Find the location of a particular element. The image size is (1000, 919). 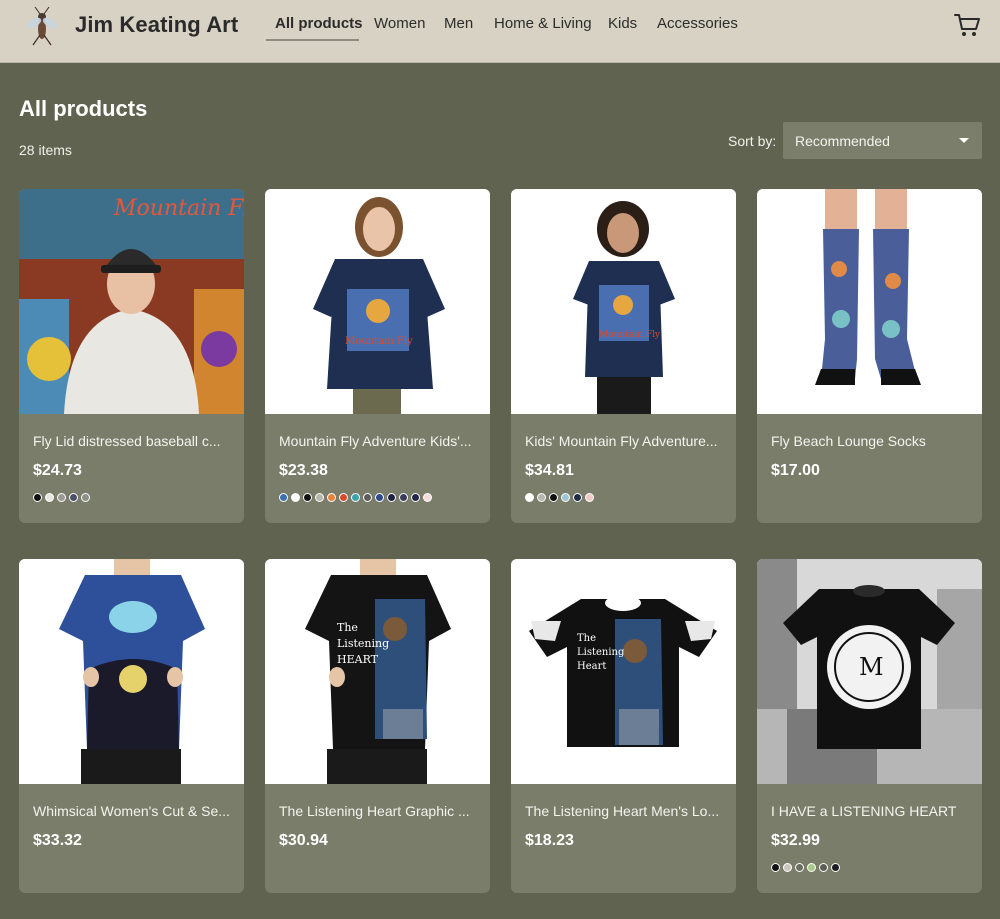

chevron-down-icon is located at coordinates (964, 140).